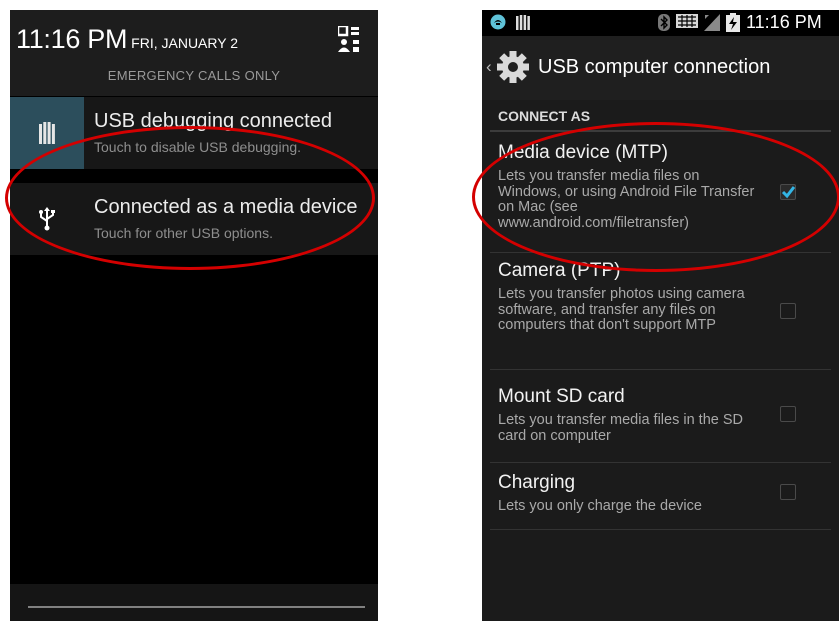  What do you see at coordinates (664, 22) in the screenshot?
I see `bluetooth-icon` at bounding box center [664, 22].